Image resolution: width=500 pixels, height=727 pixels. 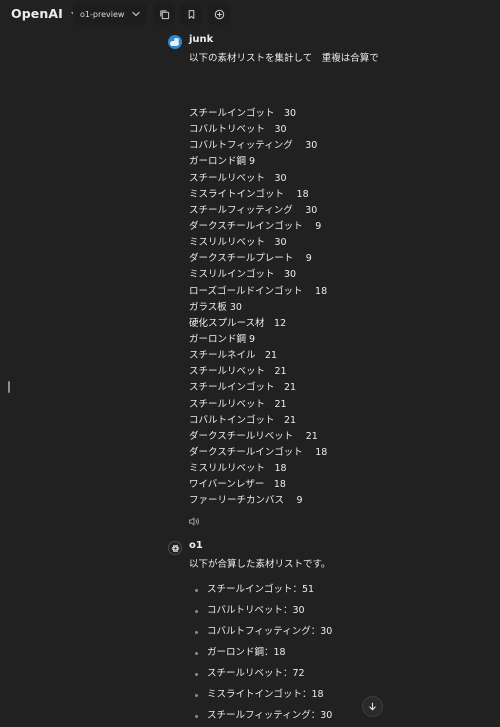 I want to click on plus-circle-icon, so click(x=219, y=14).